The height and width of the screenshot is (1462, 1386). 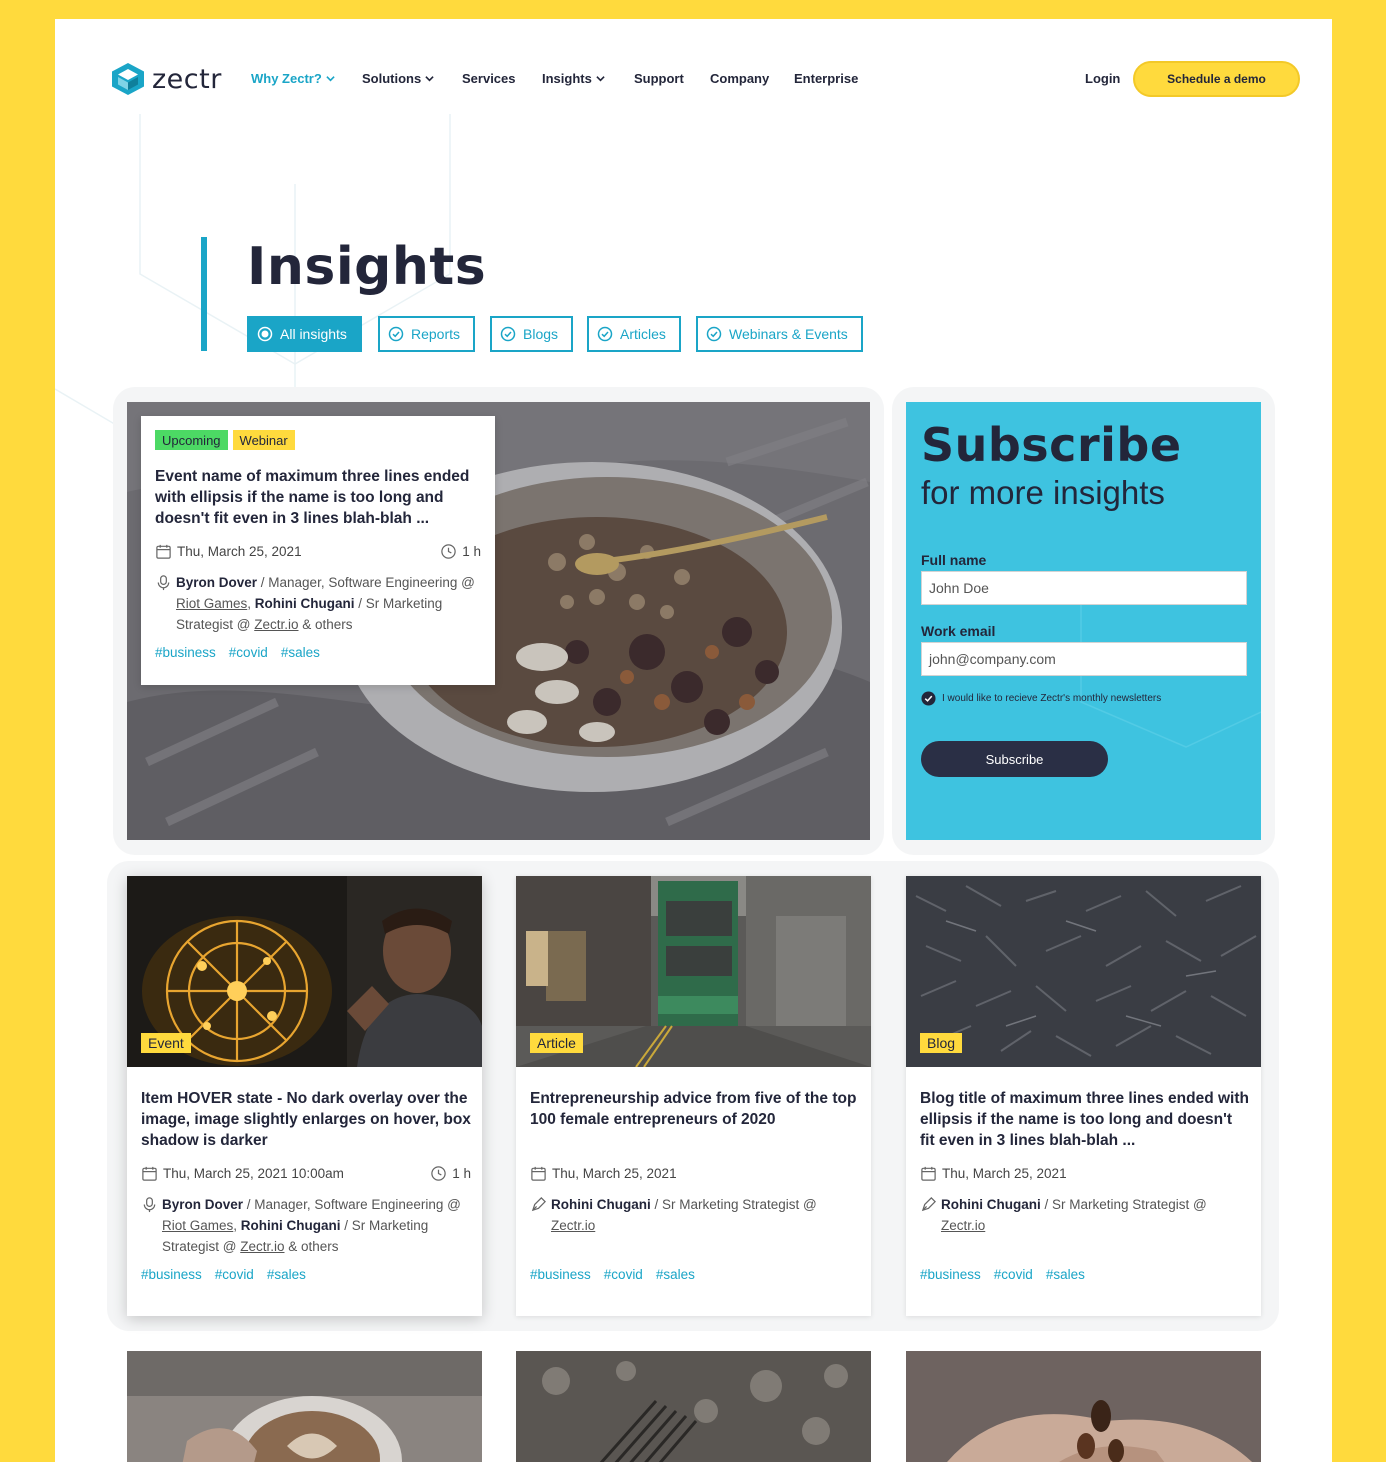 I want to click on schedule-demo-button: Schedule a demo, so click(x=1216, y=79).